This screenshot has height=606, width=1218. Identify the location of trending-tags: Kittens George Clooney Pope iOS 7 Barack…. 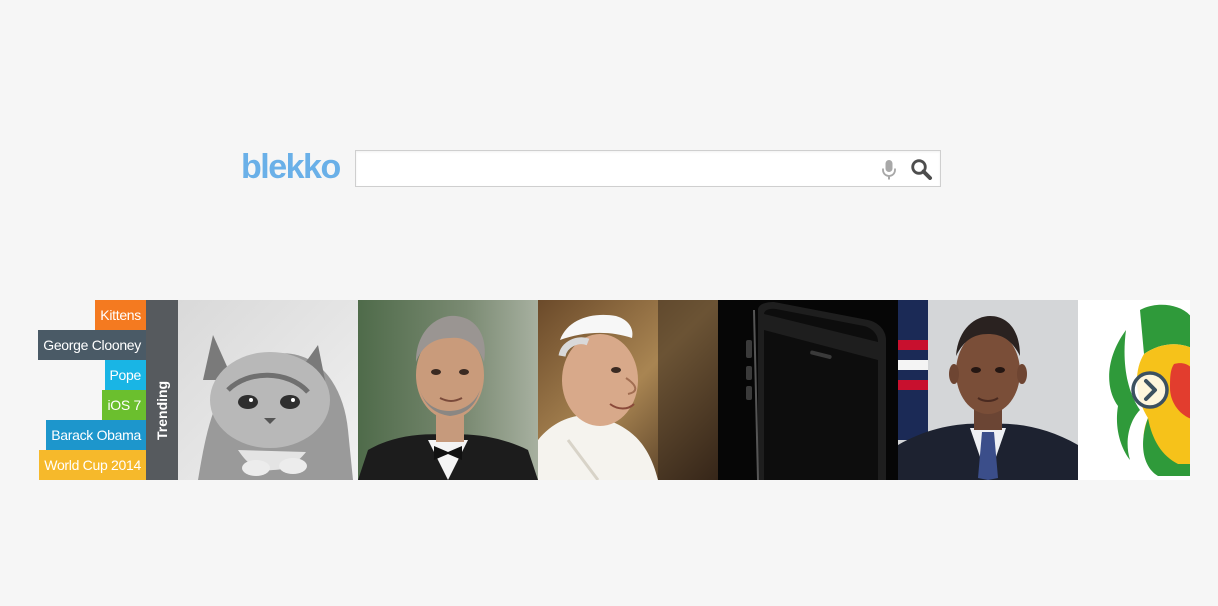
(73, 390).